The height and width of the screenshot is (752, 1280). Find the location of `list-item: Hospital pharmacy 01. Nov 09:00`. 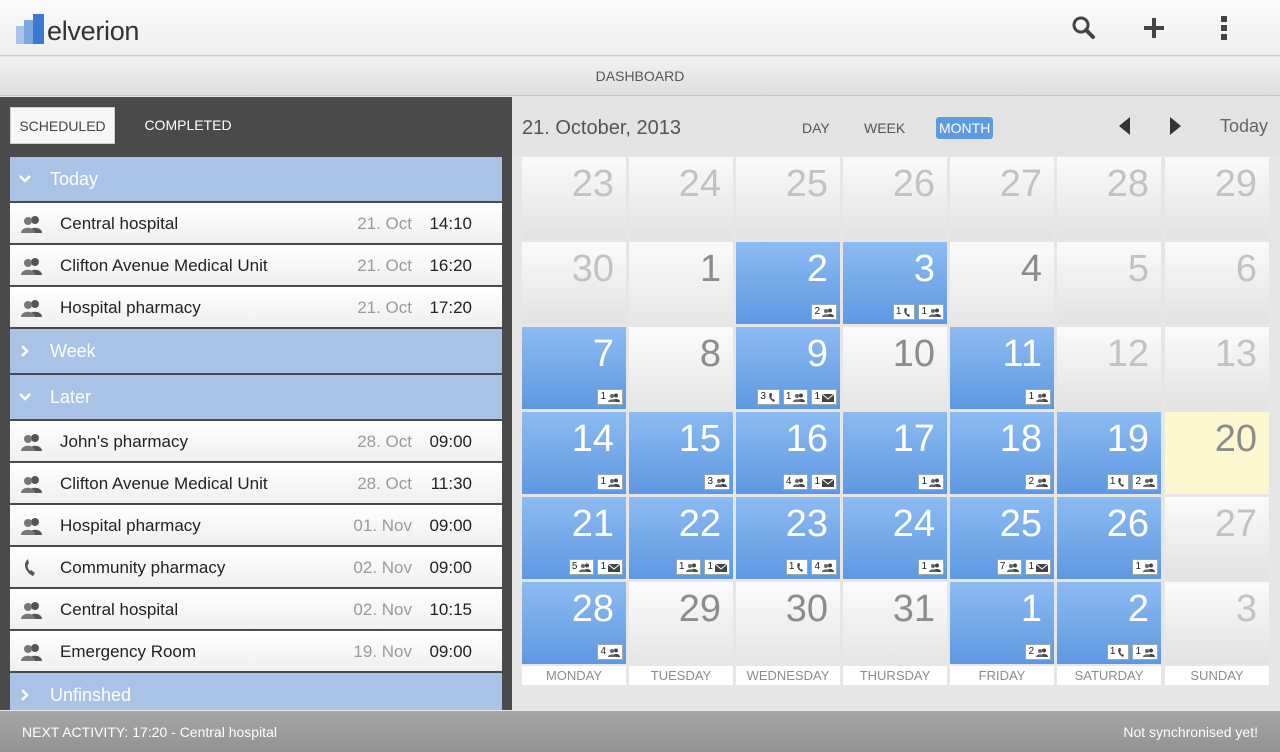

list-item: Hospital pharmacy 01. Nov 09:00 is located at coordinates (256, 525).